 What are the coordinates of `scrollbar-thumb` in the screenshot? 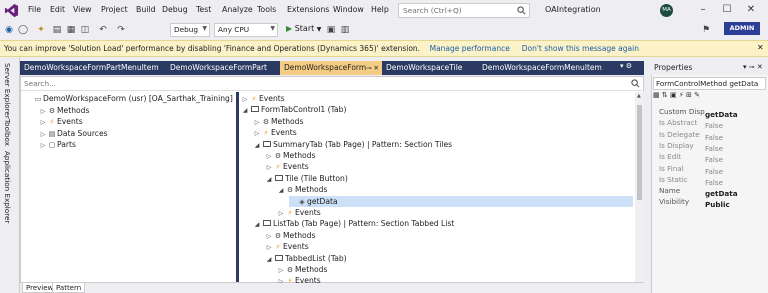 It's located at (639, 152).